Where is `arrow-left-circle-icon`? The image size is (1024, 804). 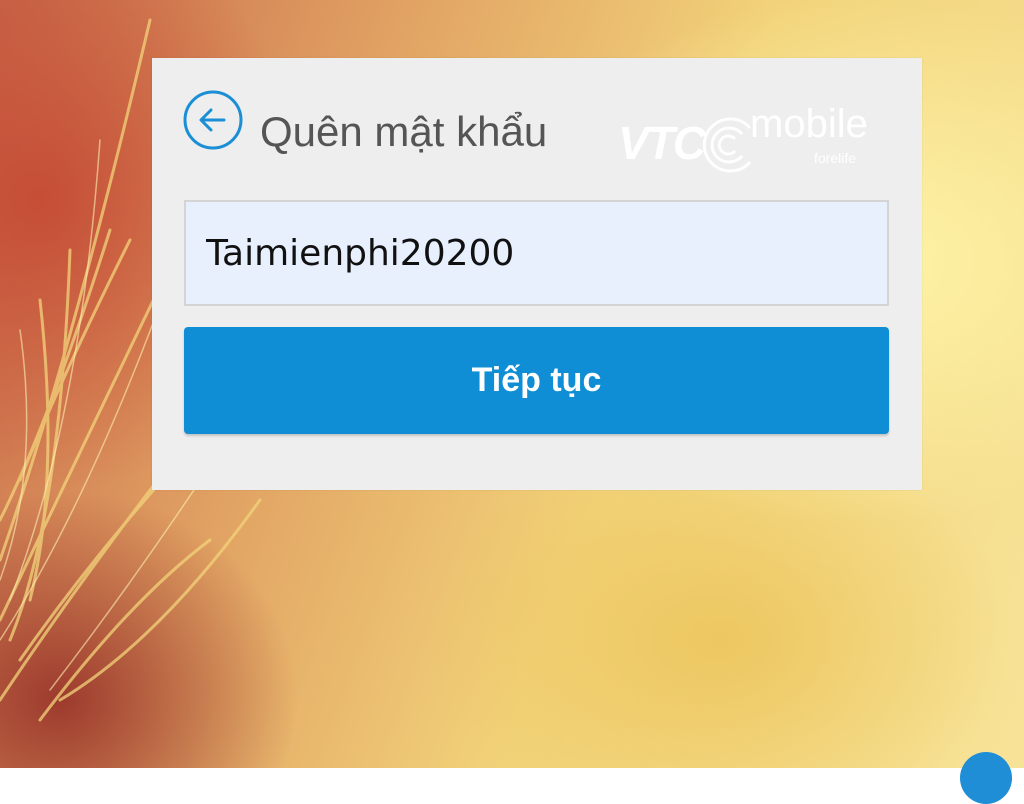 arrow-left-circle-icon is located at coordinates (213, 120).